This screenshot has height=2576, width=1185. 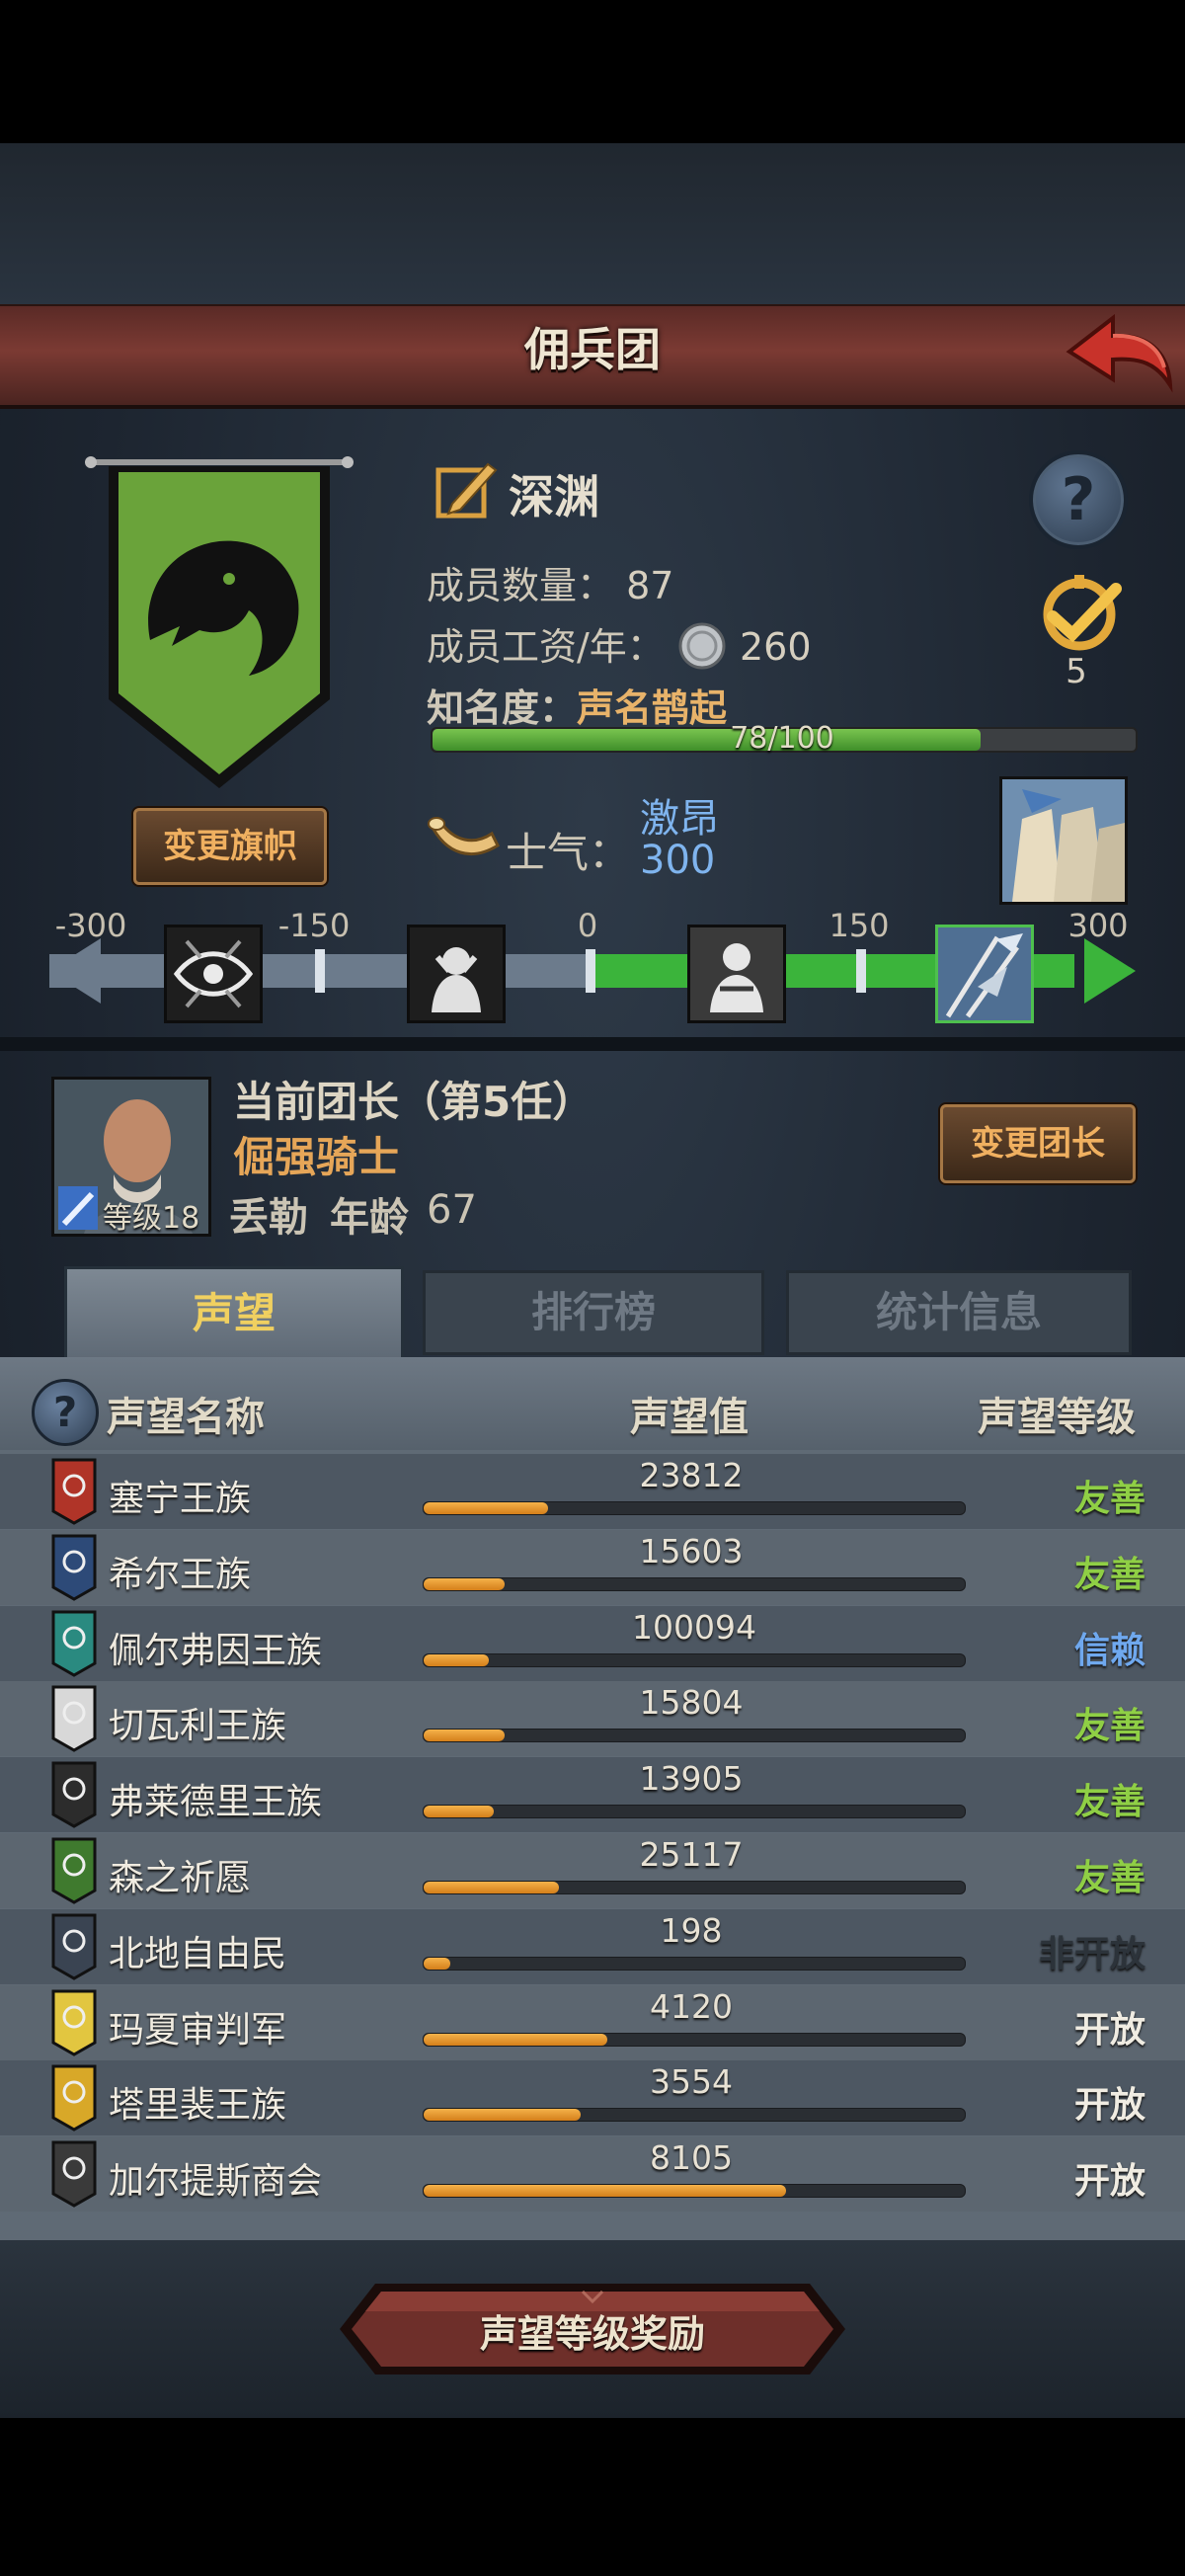 I want to click on change-flag-button: 变更旗帜, so click(x=230, y=846).